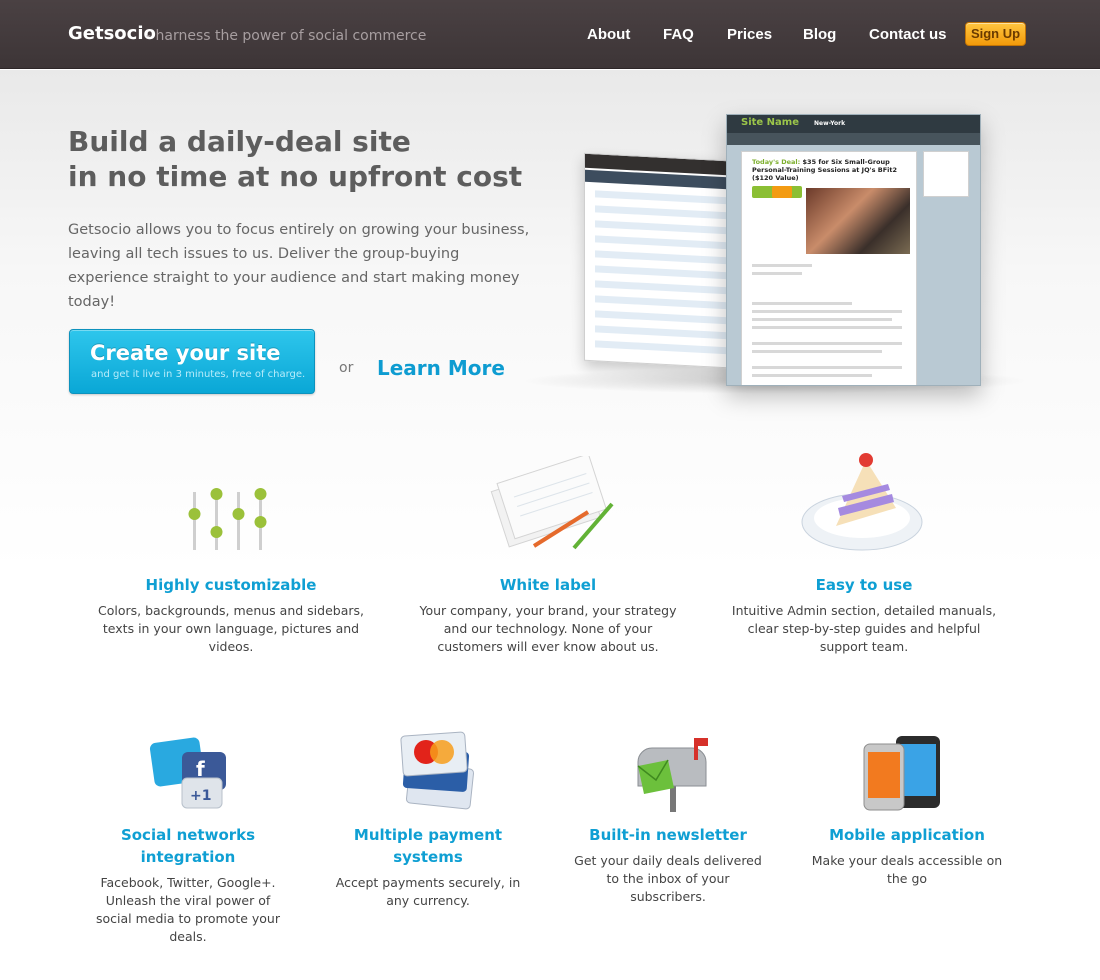 Image resolution: width=1100 pixels, height=980 pixels. What do you see at coordinates (231, 585) in the screenshot?
I see `feature-title: Highly customizable` at bounding box center [231, 585].